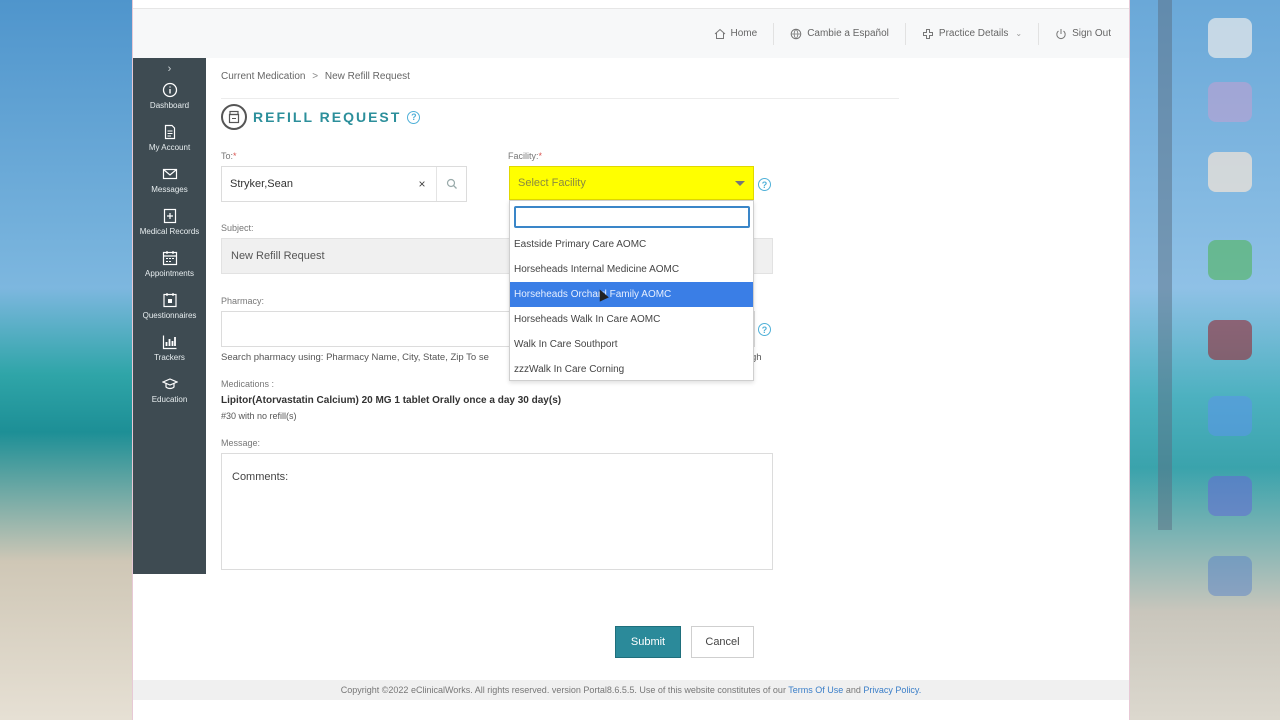  Describe the element at coordinates (631, 183) in the screenshot. I see `facility-select: Select Facility` at that location.